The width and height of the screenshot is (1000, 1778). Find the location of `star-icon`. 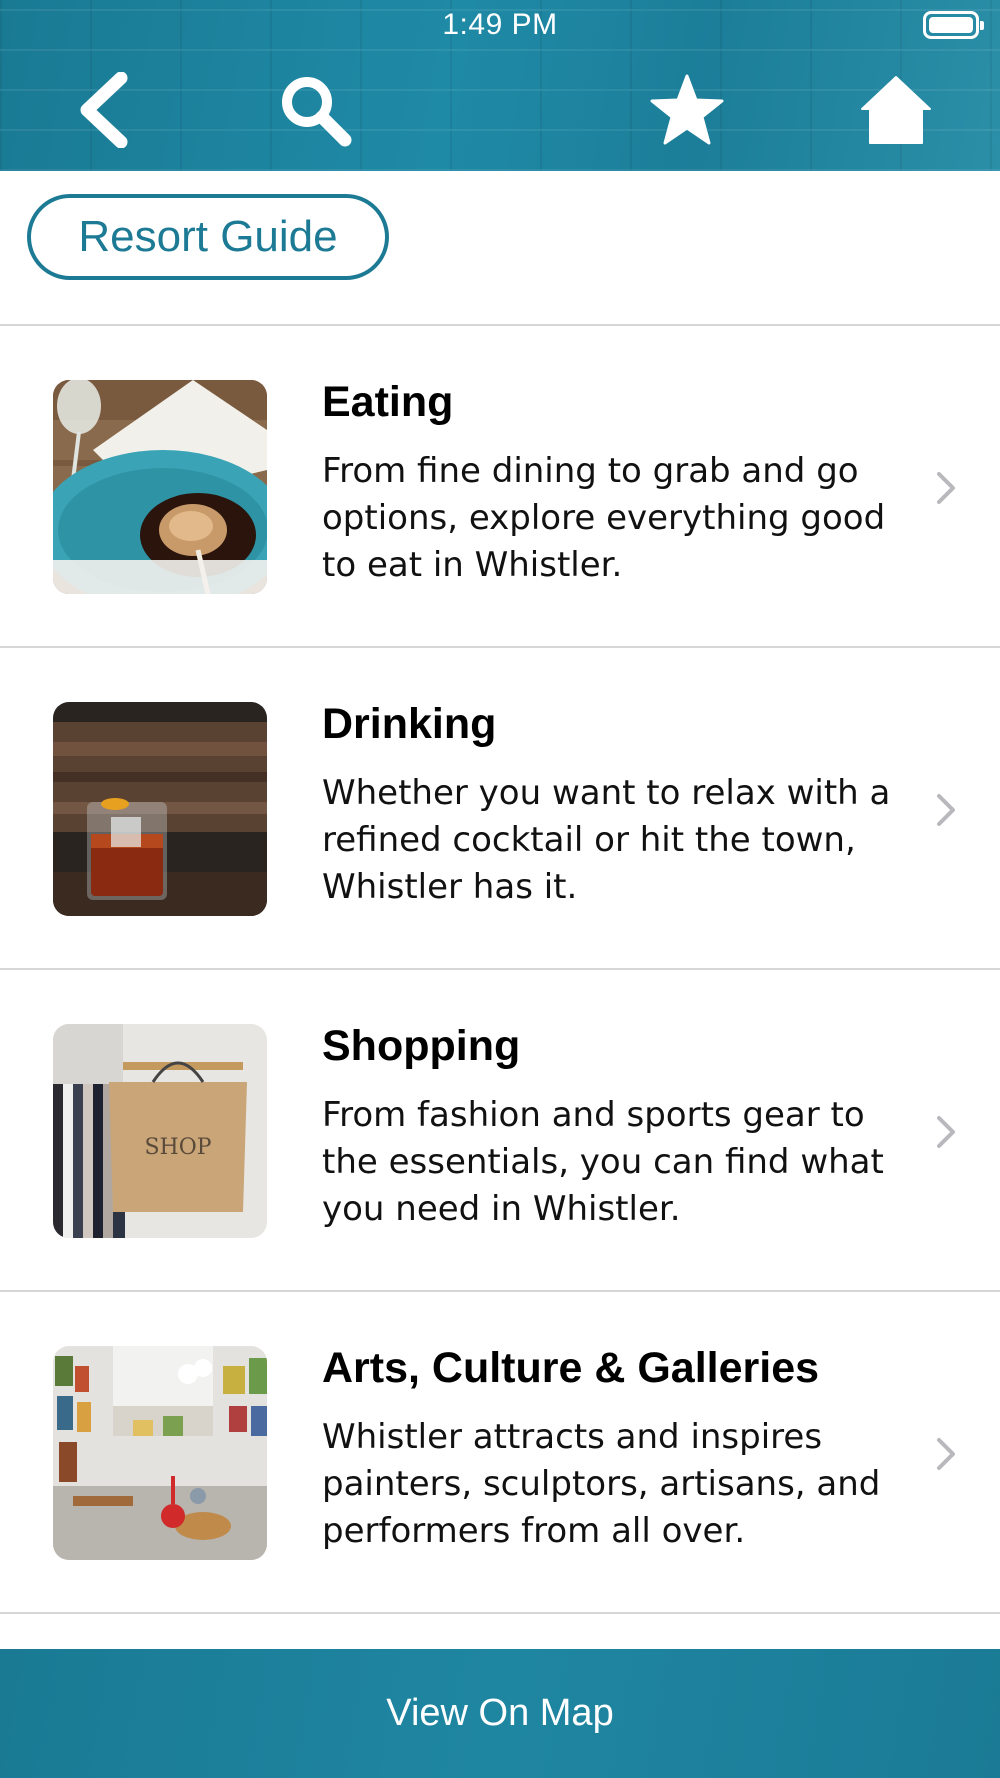

star-icon is located at coordinates (687, 109).